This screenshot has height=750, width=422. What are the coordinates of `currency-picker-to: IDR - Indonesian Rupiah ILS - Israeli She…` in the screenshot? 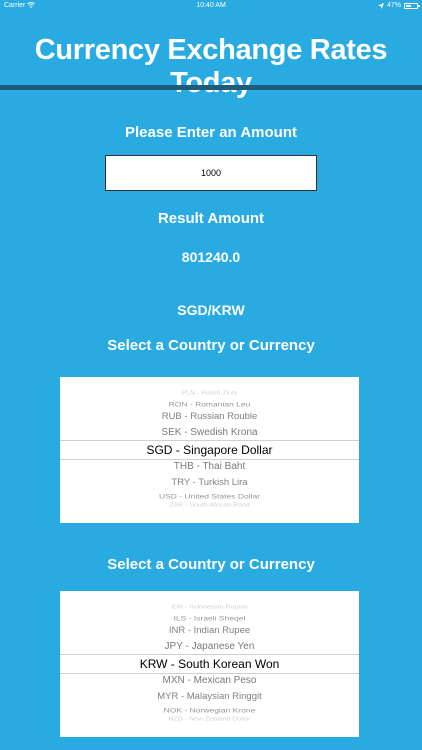 It's located at (209, 664).